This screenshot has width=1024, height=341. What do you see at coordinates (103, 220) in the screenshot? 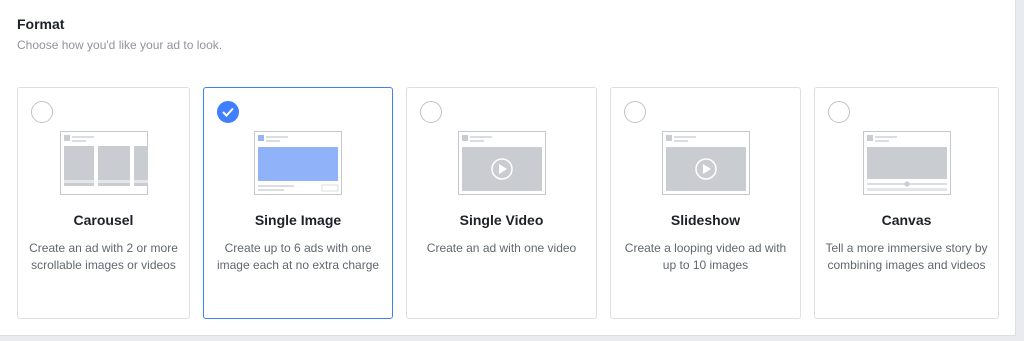
I see `format-title: Carousel` at bounding box center [103, 220].